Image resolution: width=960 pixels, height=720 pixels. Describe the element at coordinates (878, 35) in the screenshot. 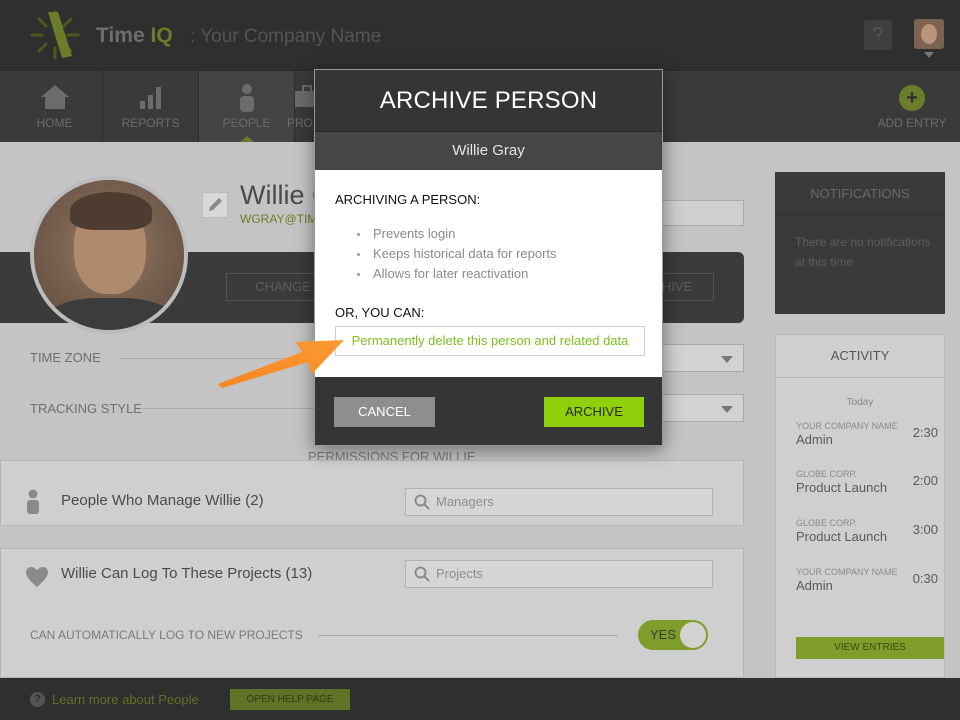

I see `help-button: ?` at that location.